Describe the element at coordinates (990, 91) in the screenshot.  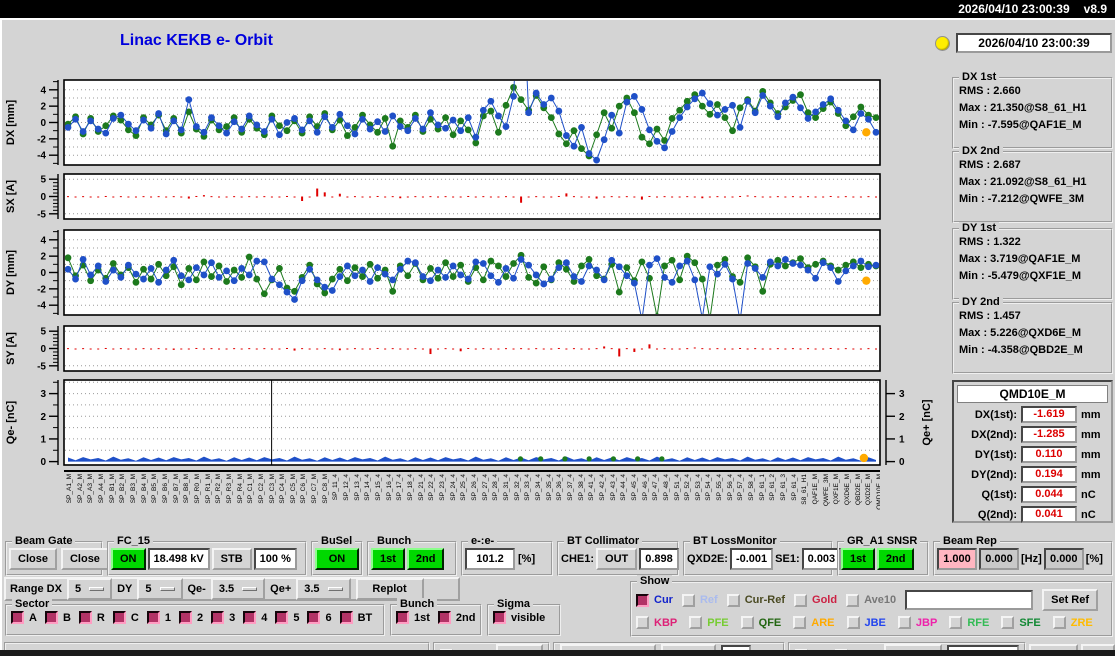
I see `stat-rms: RMS : 2.660` at that location.